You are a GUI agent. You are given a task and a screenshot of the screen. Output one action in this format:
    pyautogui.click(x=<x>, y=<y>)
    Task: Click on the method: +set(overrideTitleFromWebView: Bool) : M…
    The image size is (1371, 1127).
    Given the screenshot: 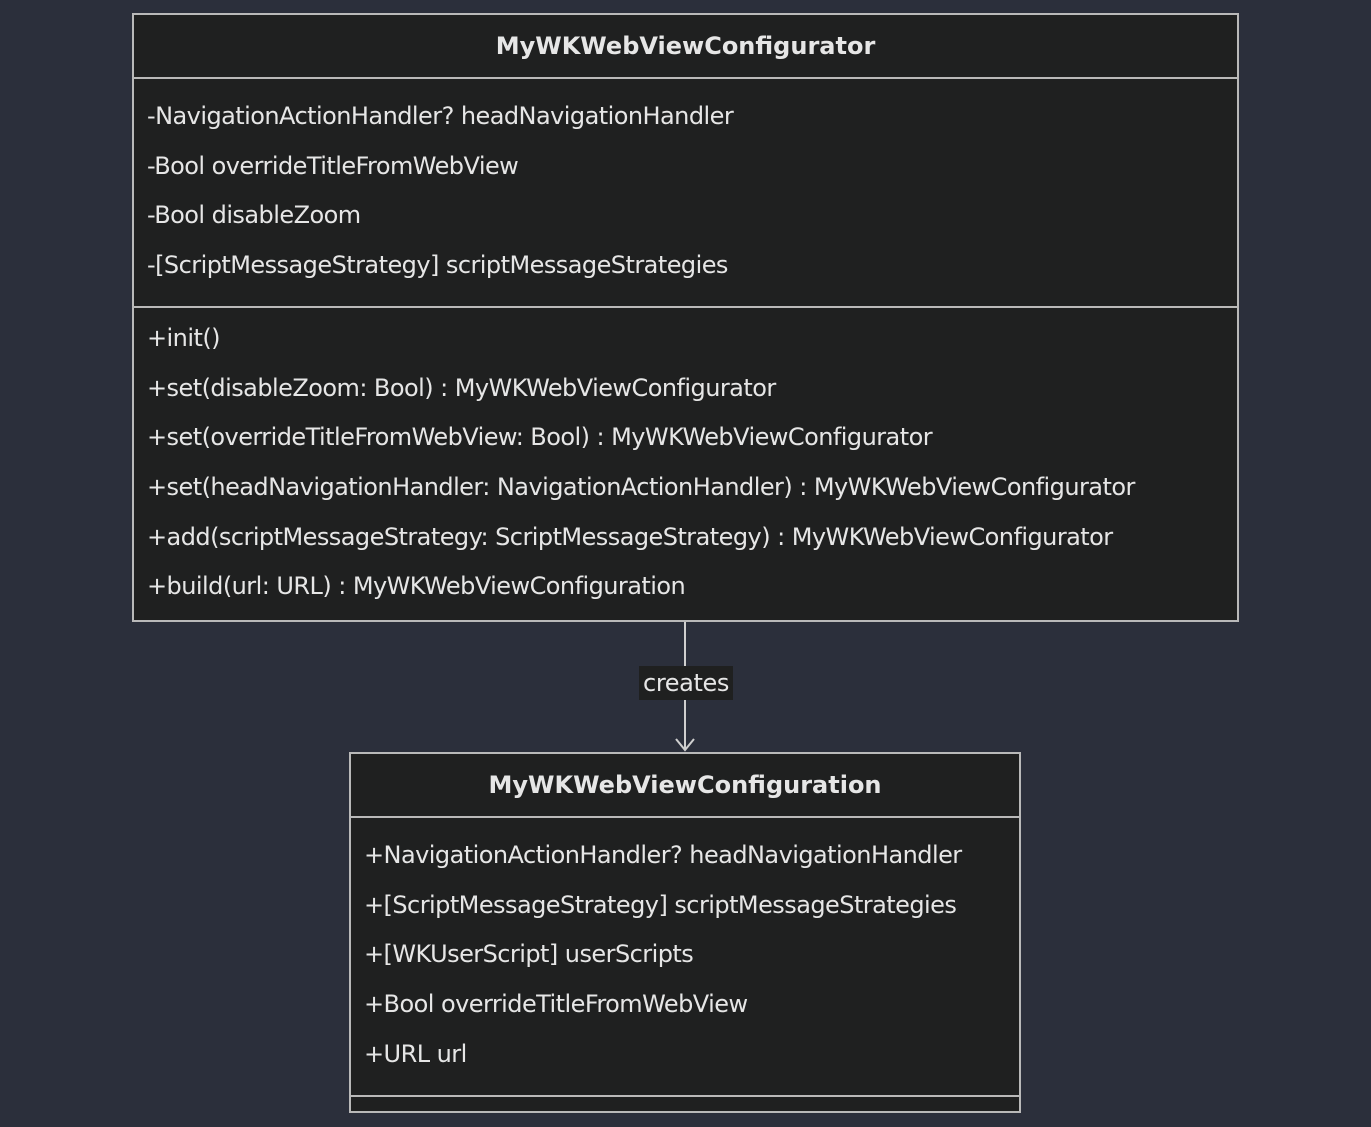 What is the action you would take?
    pyautogui.click(x=540, y=437)
    